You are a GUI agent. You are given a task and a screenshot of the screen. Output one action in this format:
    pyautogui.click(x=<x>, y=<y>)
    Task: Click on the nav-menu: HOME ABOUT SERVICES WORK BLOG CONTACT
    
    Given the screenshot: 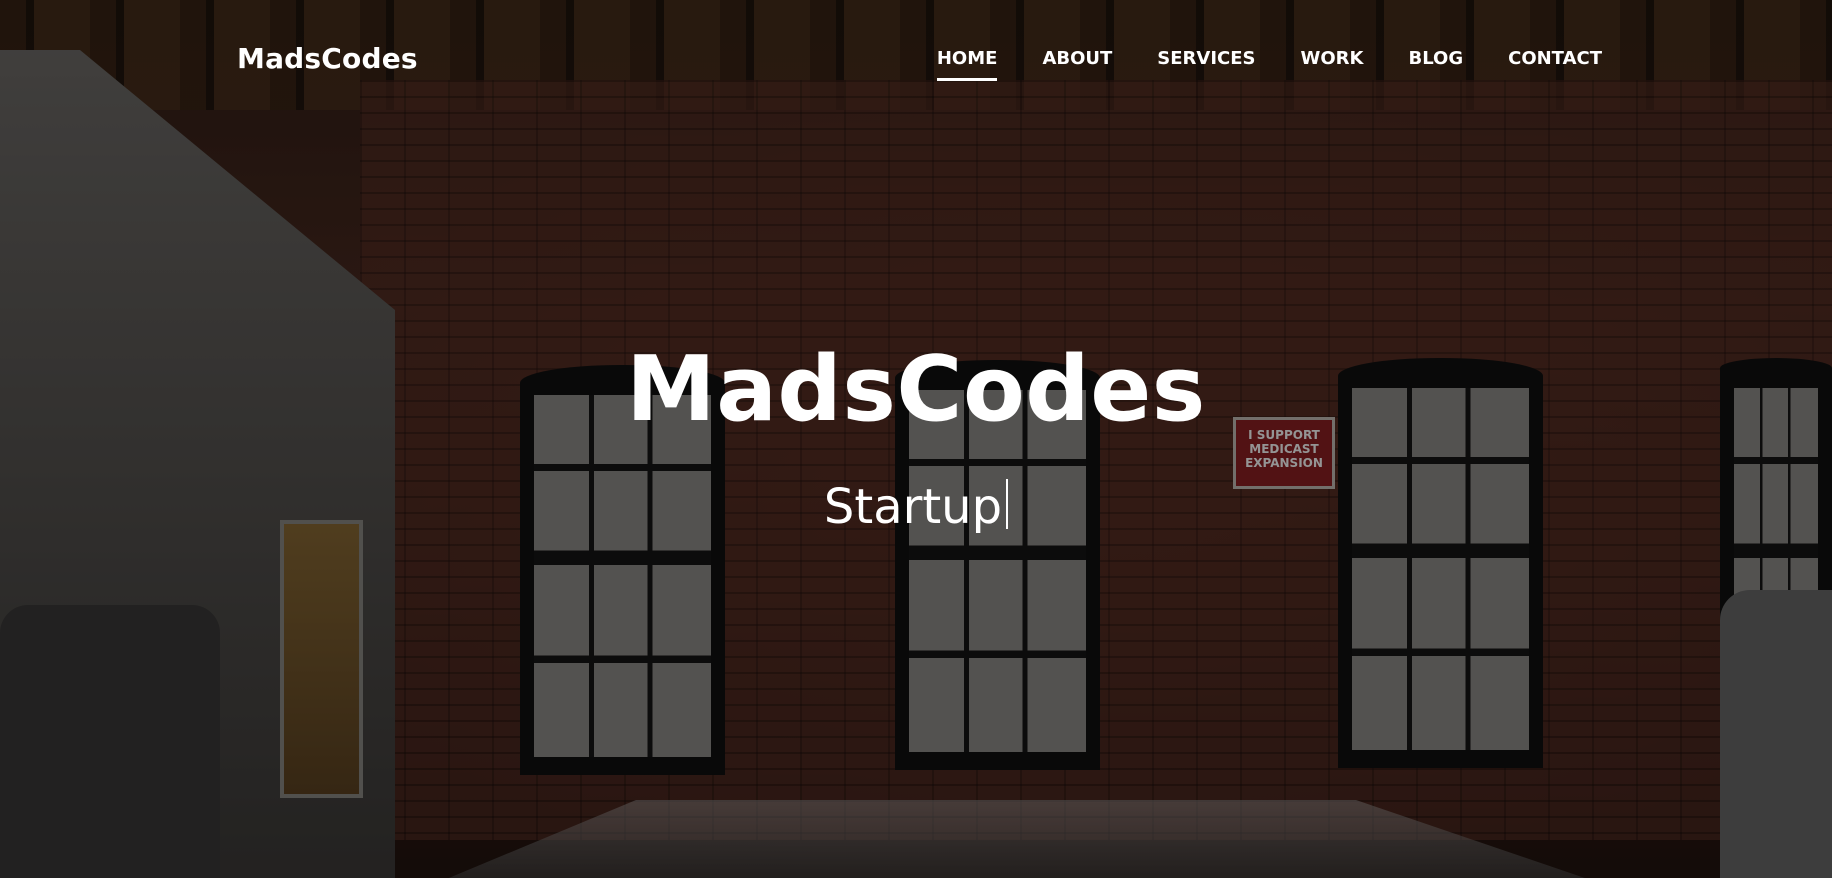 What is the action you would take?
    pyautogui.click(x=1269, y=64)
    